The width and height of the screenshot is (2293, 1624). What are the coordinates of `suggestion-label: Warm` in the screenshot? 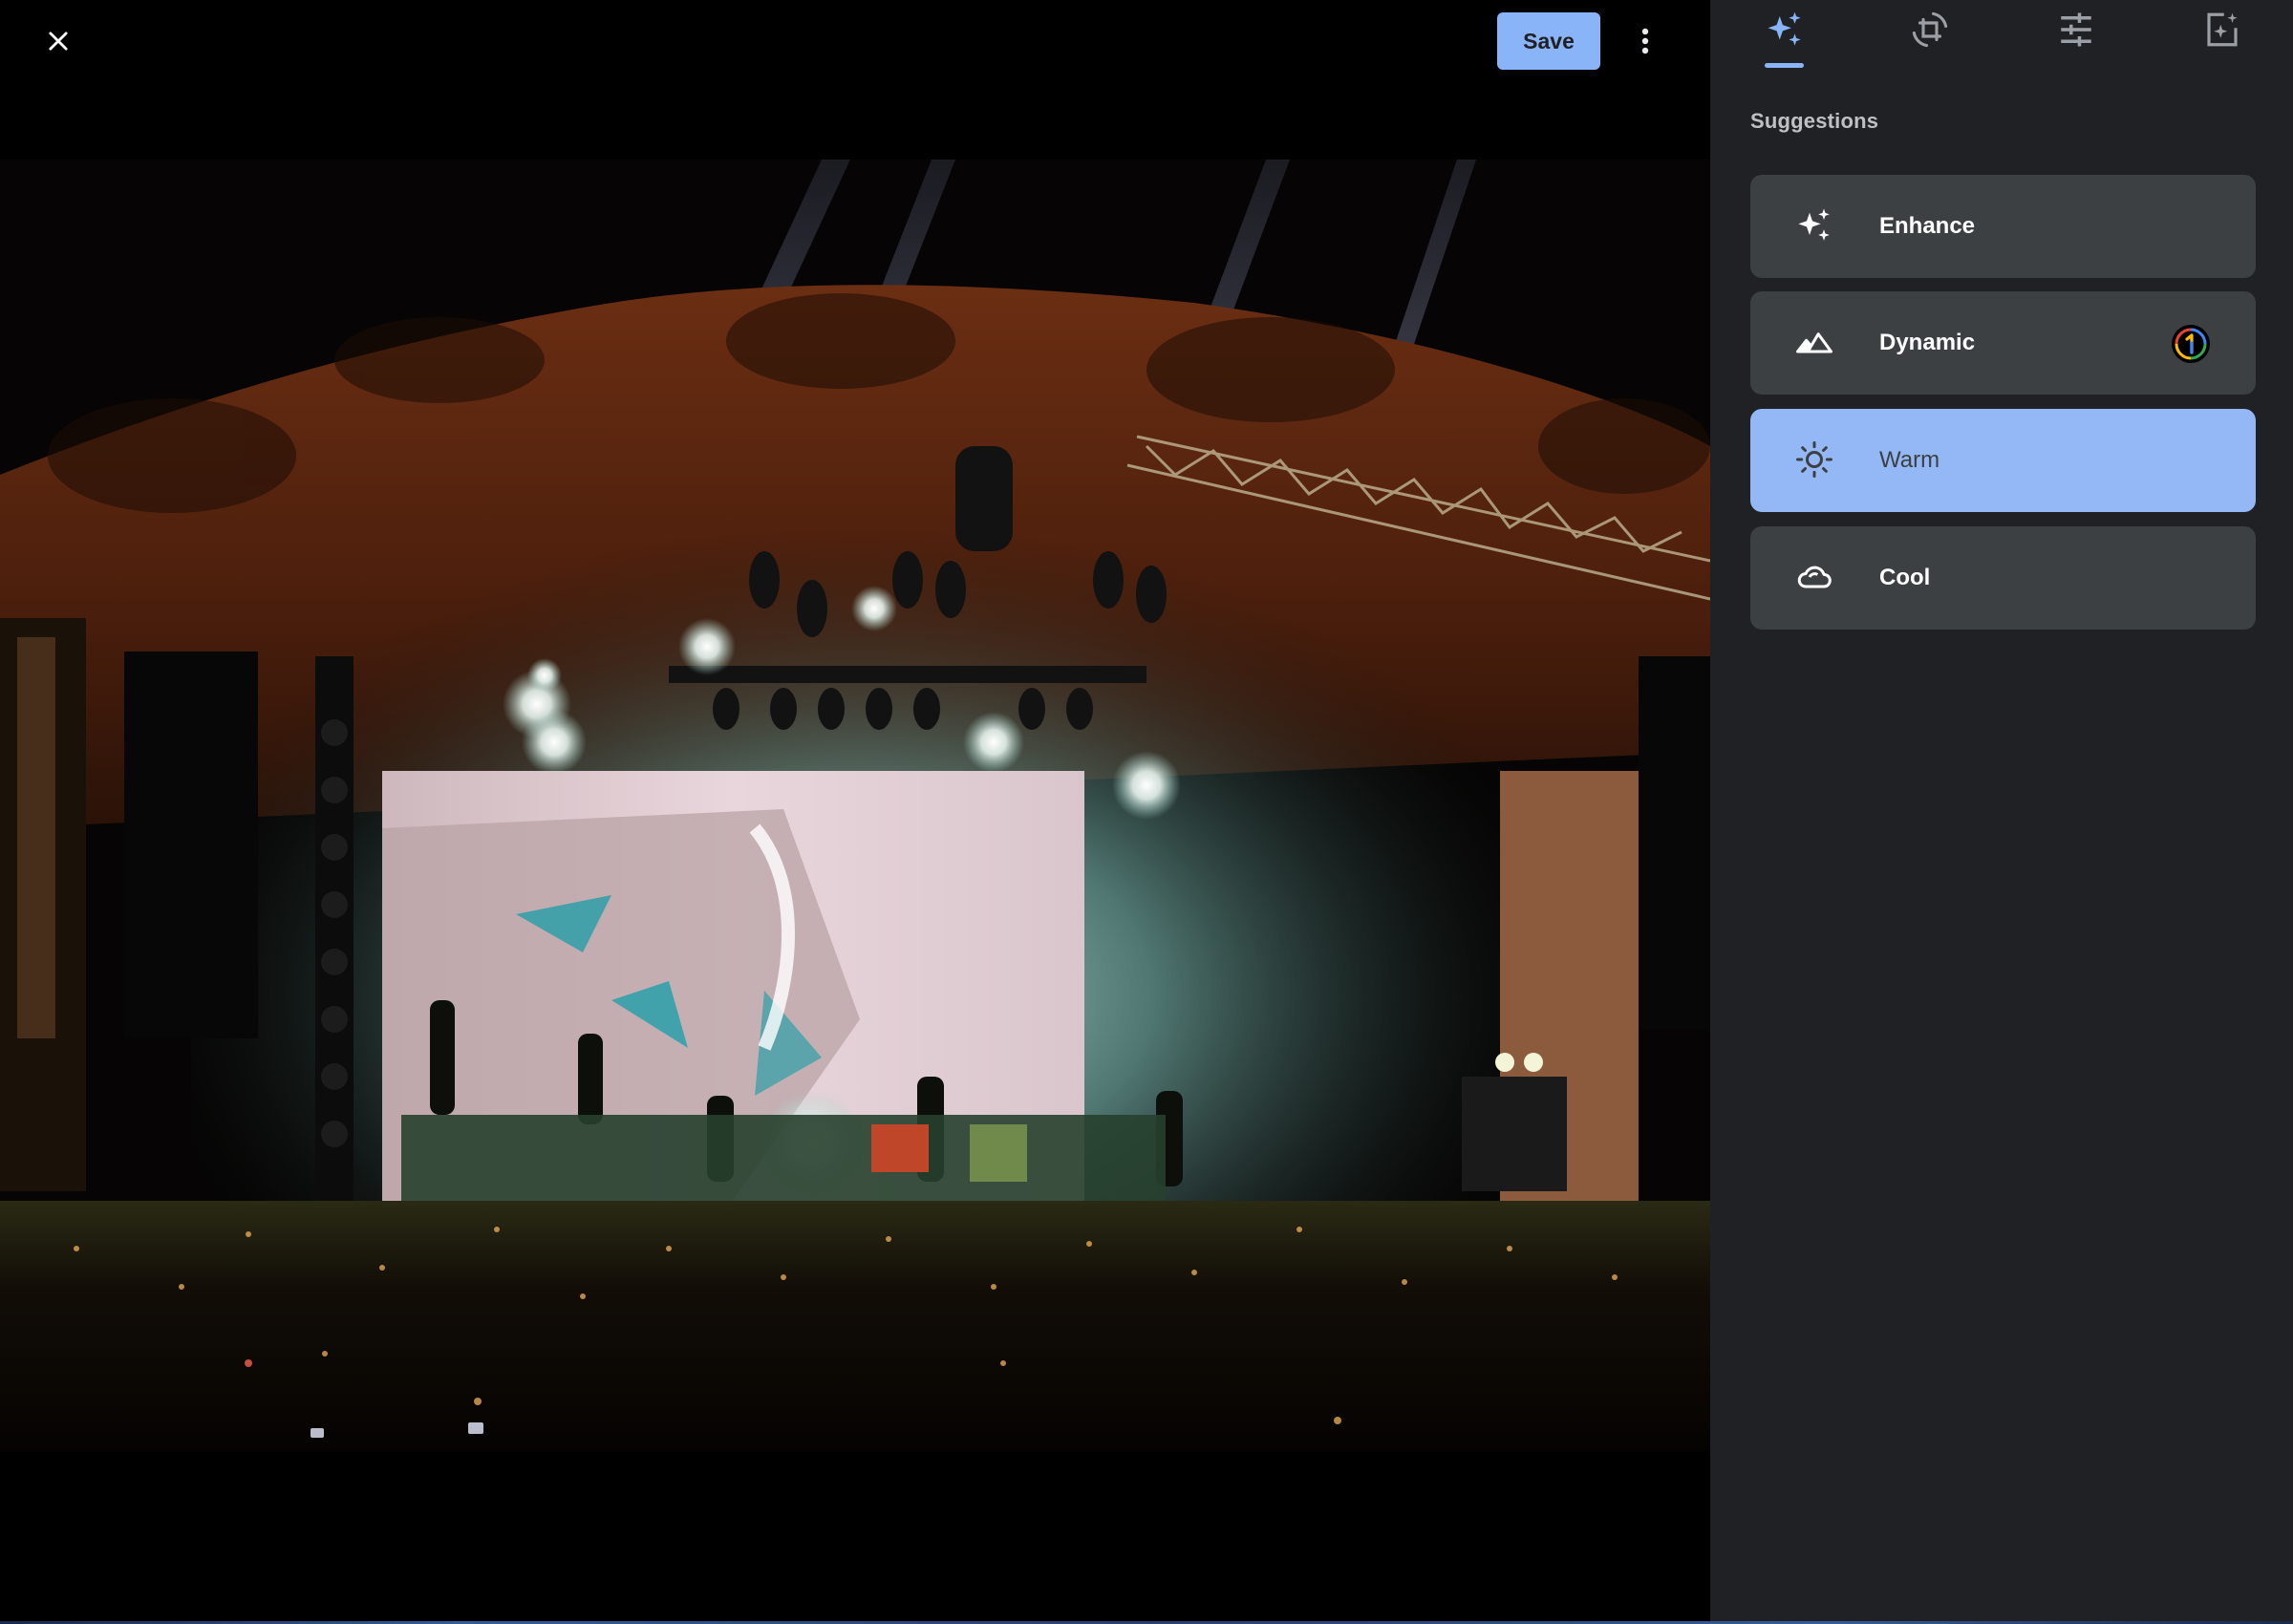 It's located at (1909, 460).